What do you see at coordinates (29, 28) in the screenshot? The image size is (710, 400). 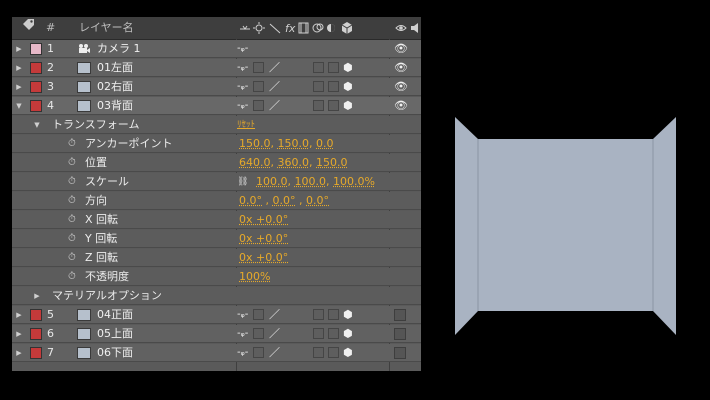 I see `tag-icon` at bounding box center [29, 28].